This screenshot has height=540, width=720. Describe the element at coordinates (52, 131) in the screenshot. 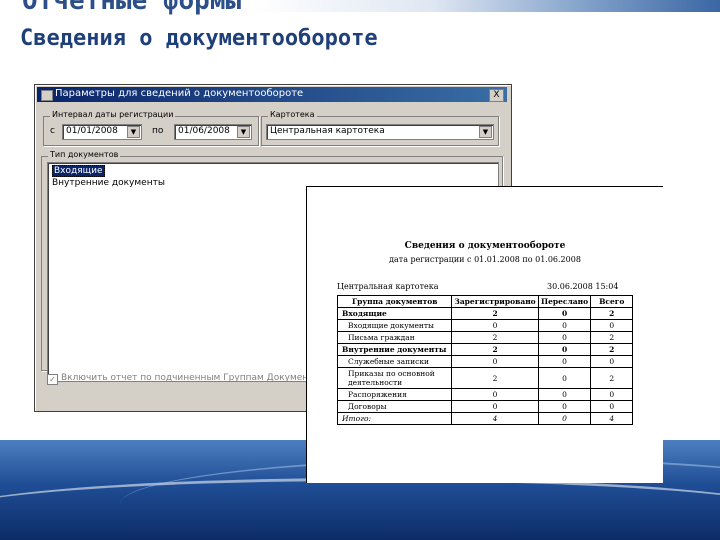

I see `from-label: с` at that location.